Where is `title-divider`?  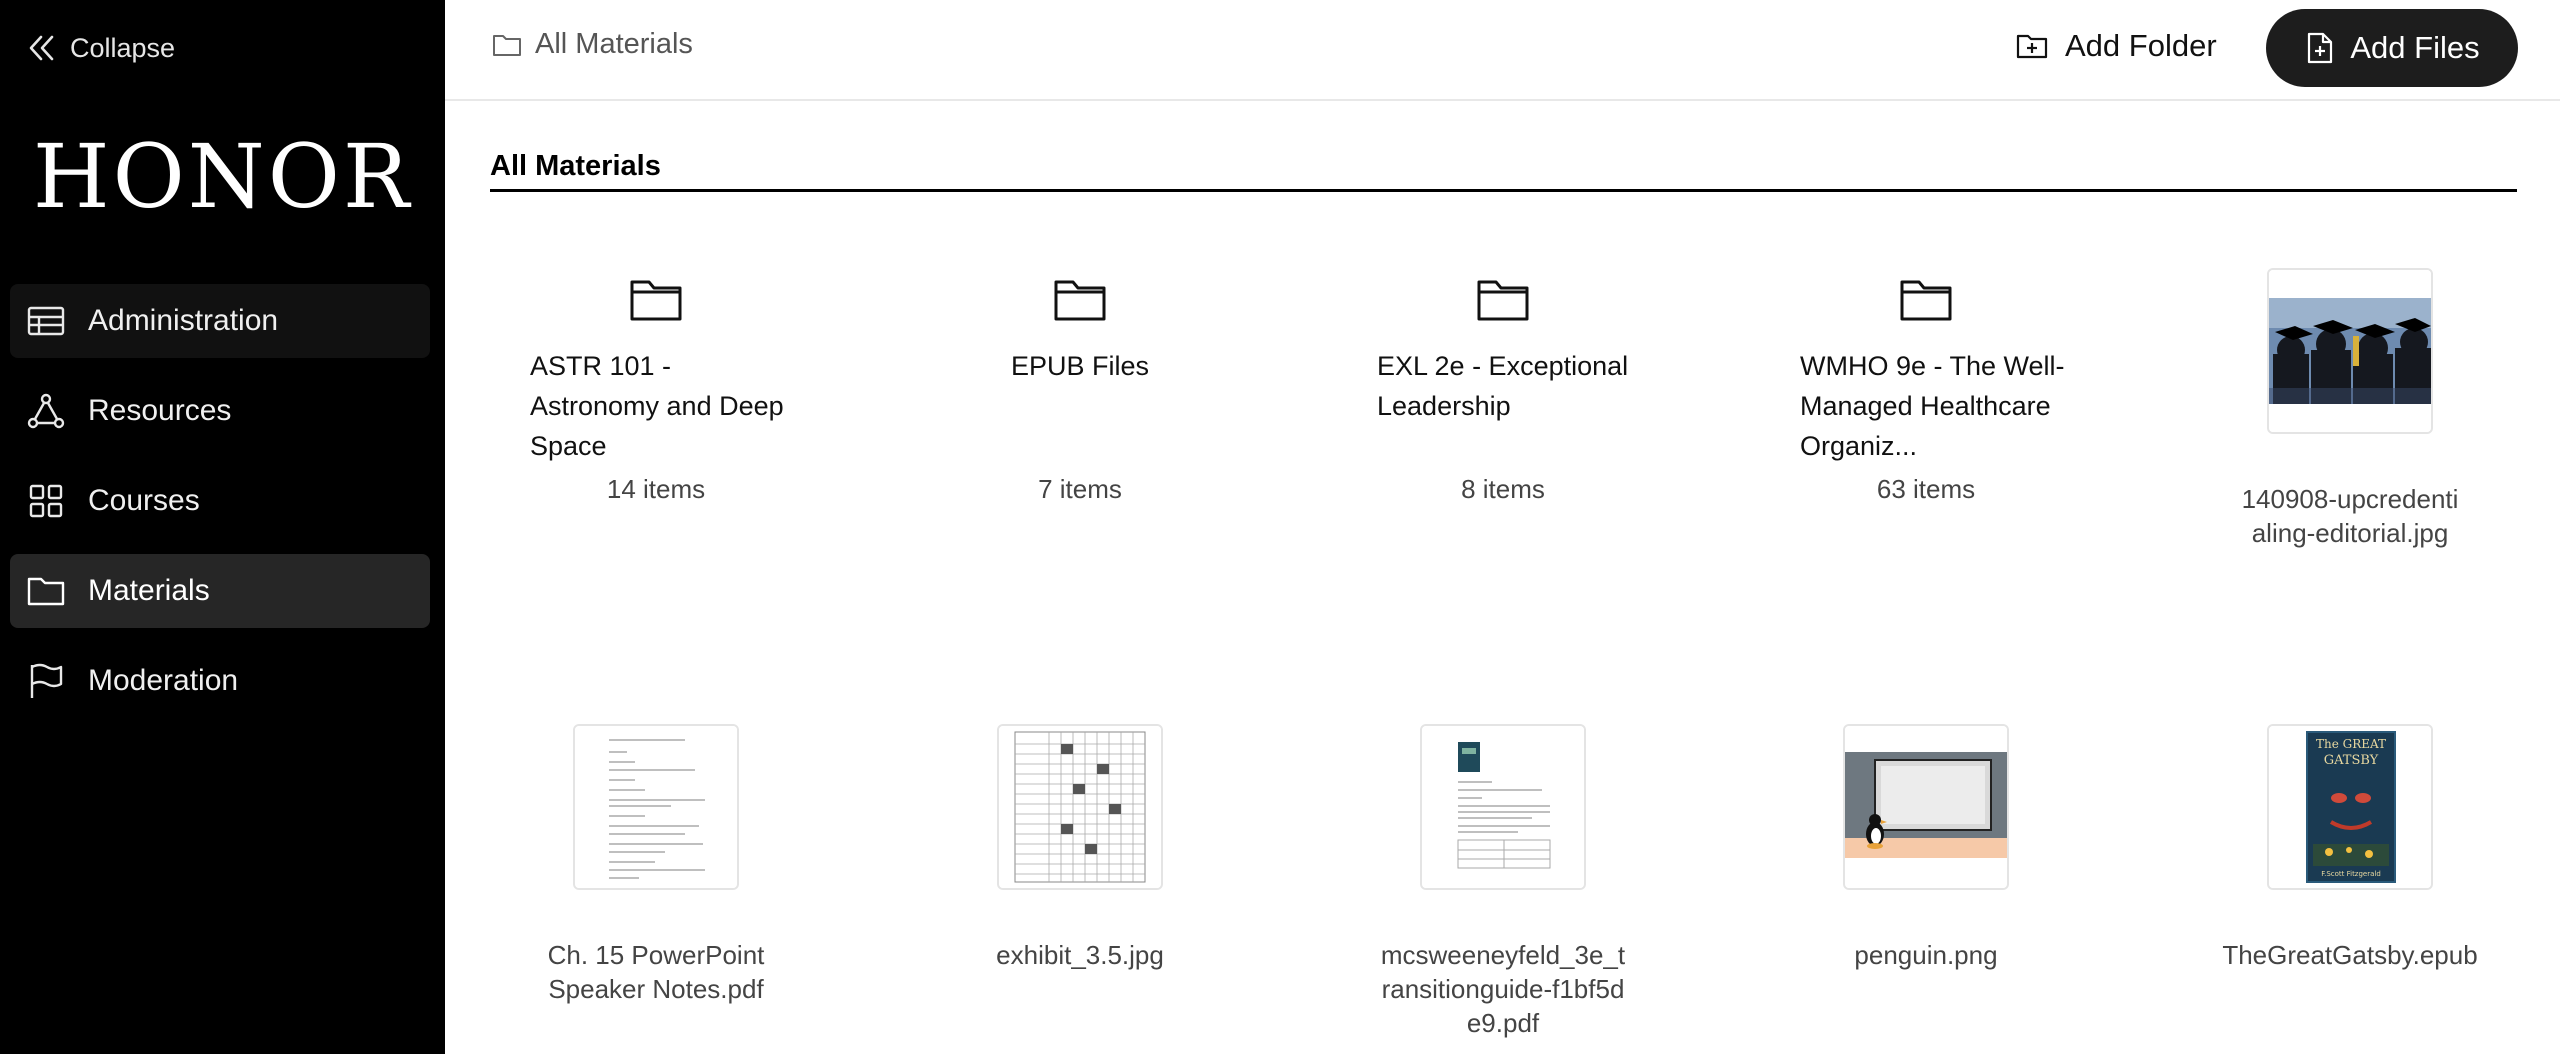 title-divider is located at coordinates (1503, 190).